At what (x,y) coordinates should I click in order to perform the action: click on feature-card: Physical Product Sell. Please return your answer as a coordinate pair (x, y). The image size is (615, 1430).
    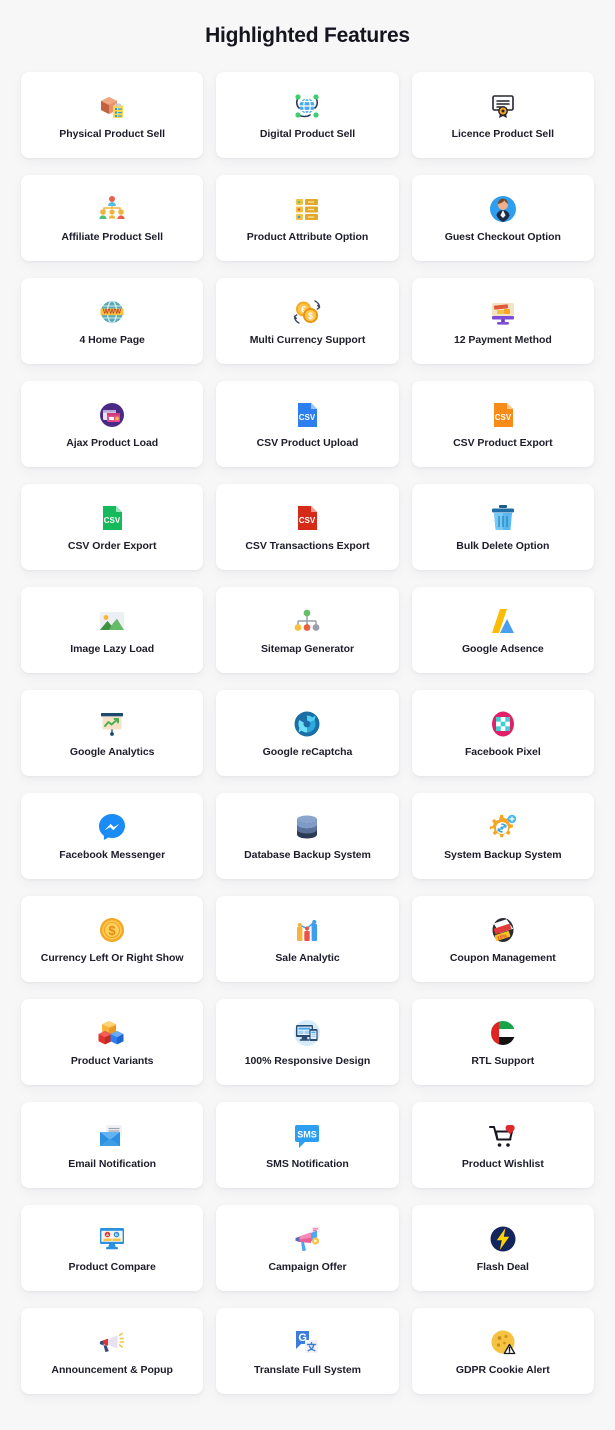
    Looking at the image, I should click on (112, 115).